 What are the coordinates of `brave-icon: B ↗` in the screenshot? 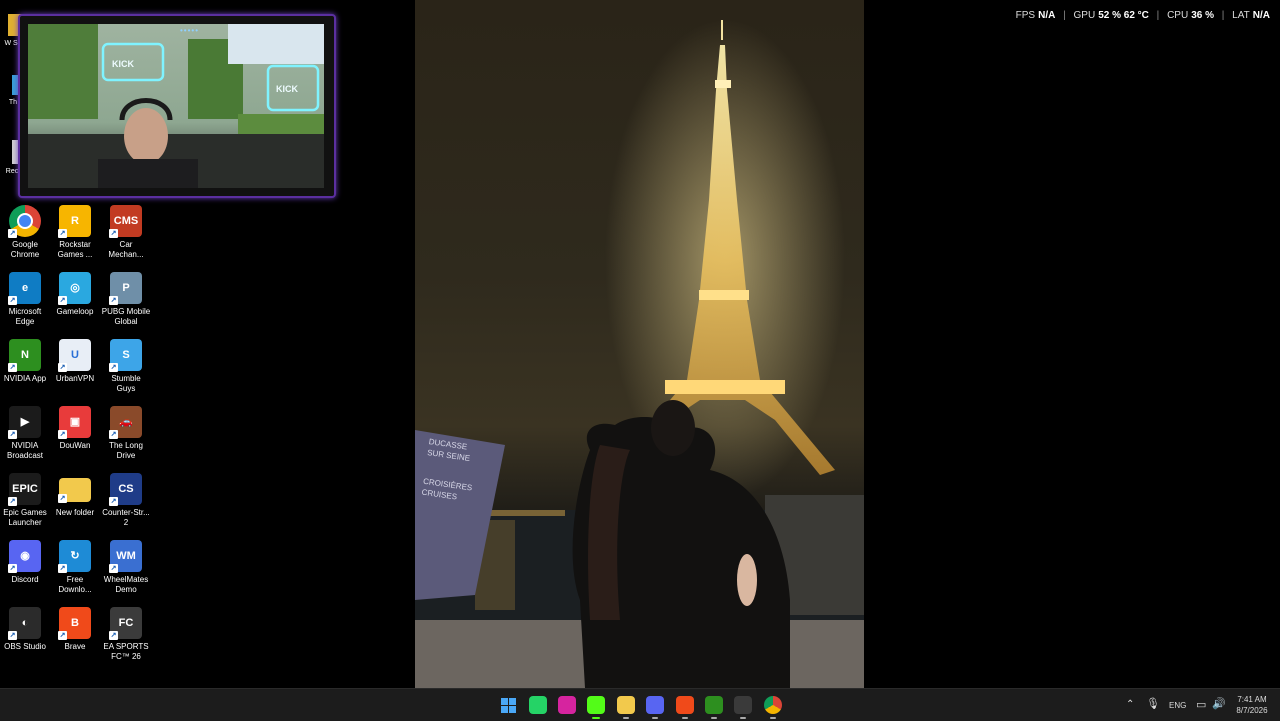 It's located at (74, 623).